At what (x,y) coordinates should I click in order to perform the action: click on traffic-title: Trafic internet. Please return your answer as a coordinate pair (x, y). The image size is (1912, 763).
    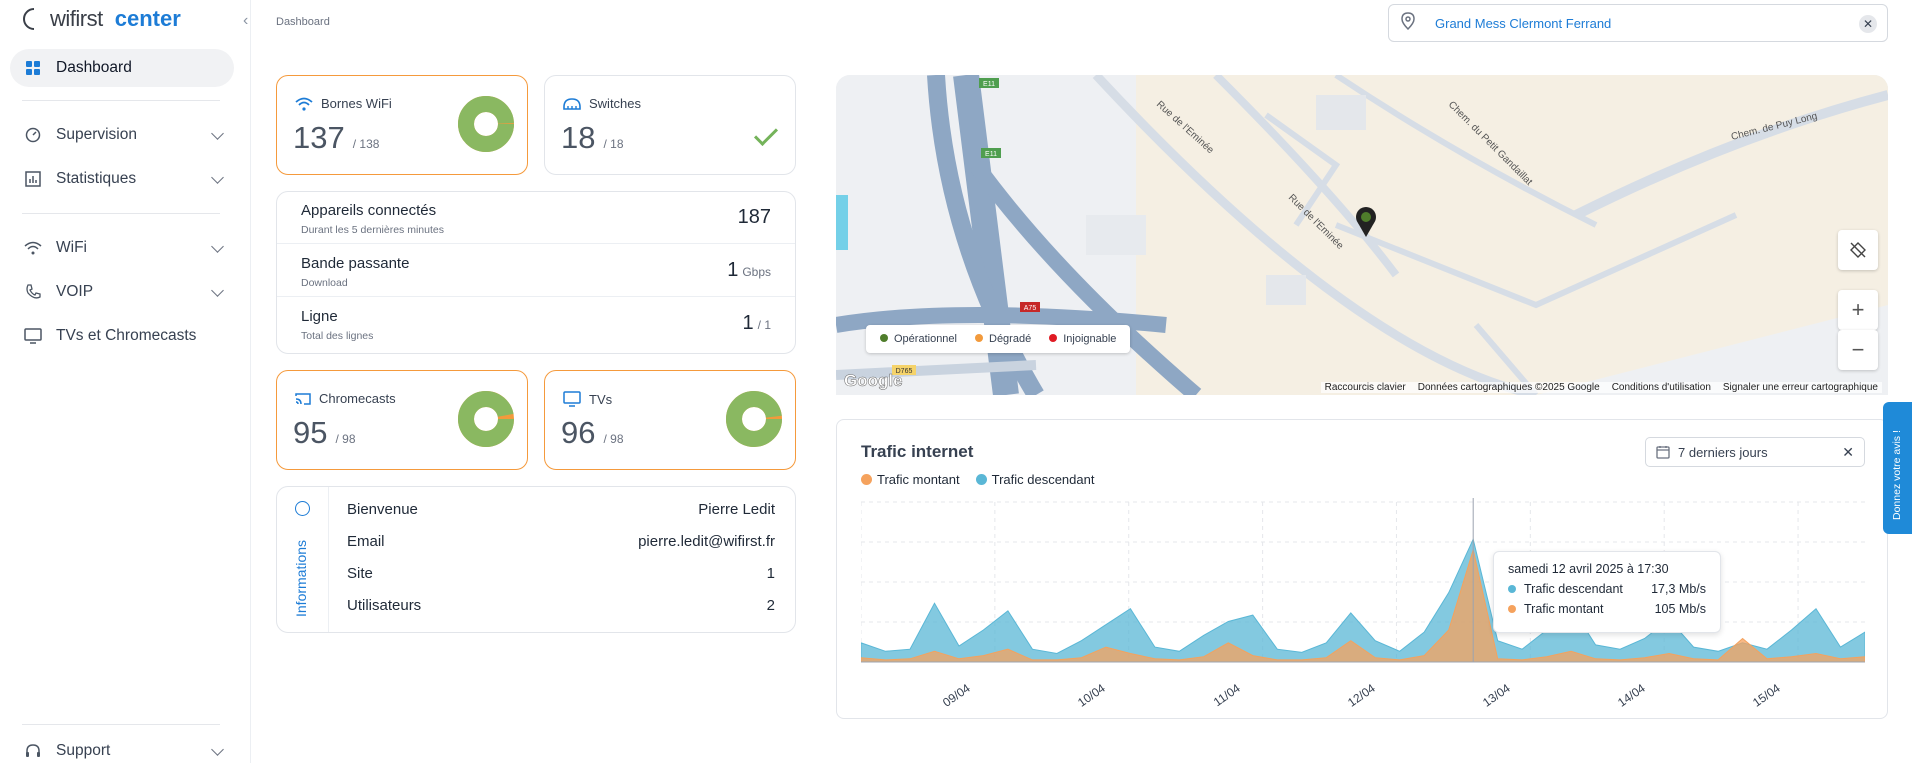
    Looking at the image, I should click on (917, 451).